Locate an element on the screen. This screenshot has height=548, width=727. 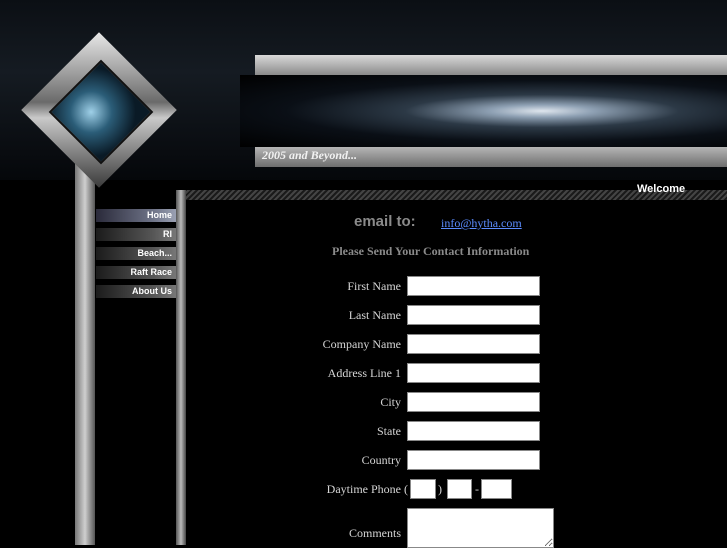
welcome-label: Welcome is located at coordinates (661, 189).